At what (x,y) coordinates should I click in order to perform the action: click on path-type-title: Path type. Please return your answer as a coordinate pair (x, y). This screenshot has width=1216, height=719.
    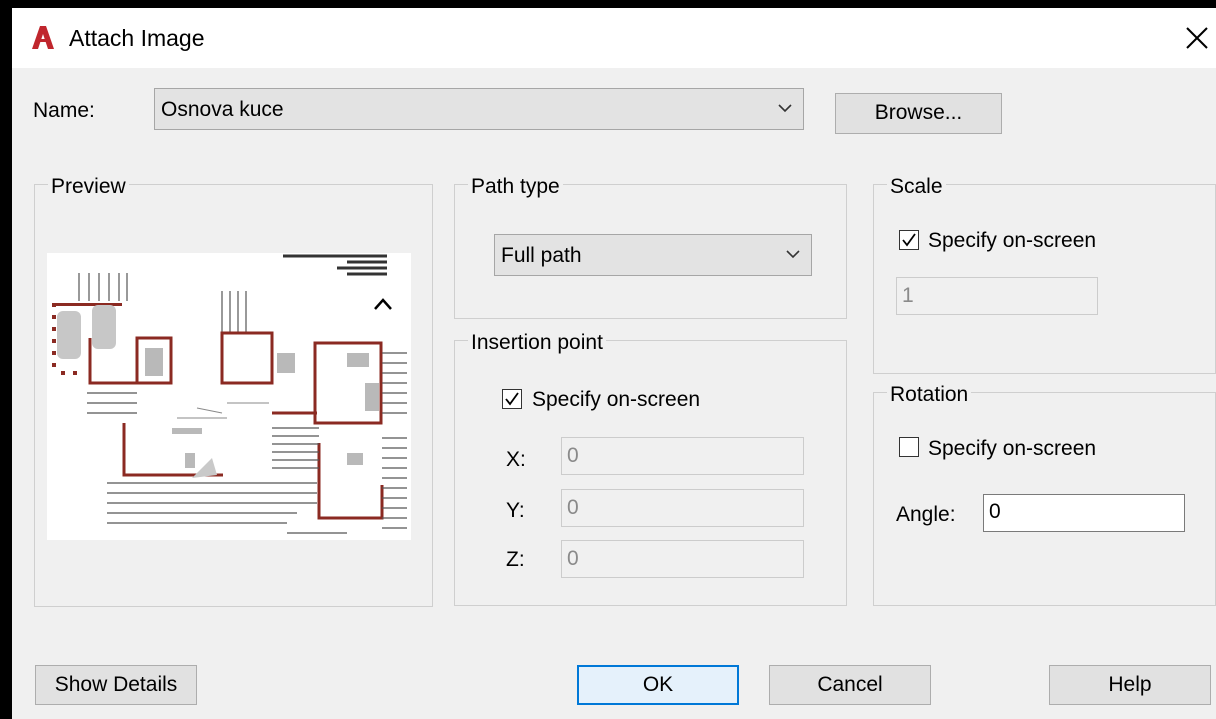
    Looking at the image, I should click on (515, 187).